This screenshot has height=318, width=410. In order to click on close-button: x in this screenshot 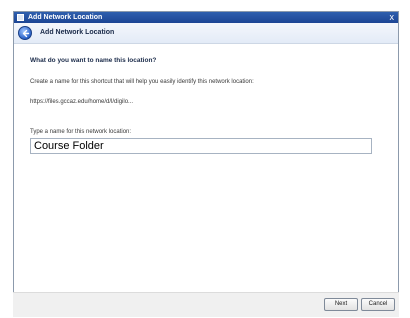, I will do `click(392, 17)`.